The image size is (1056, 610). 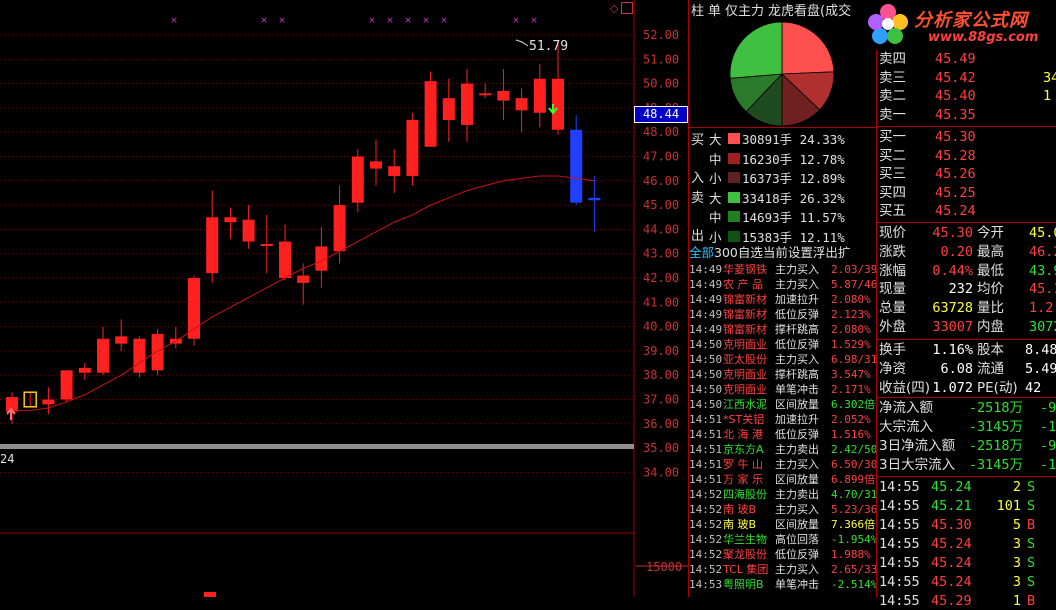 What do you see at coordinates (955, 137) in the screenshot?
I see `buy-level-price: 45.30` at bounding box center [955, 137].